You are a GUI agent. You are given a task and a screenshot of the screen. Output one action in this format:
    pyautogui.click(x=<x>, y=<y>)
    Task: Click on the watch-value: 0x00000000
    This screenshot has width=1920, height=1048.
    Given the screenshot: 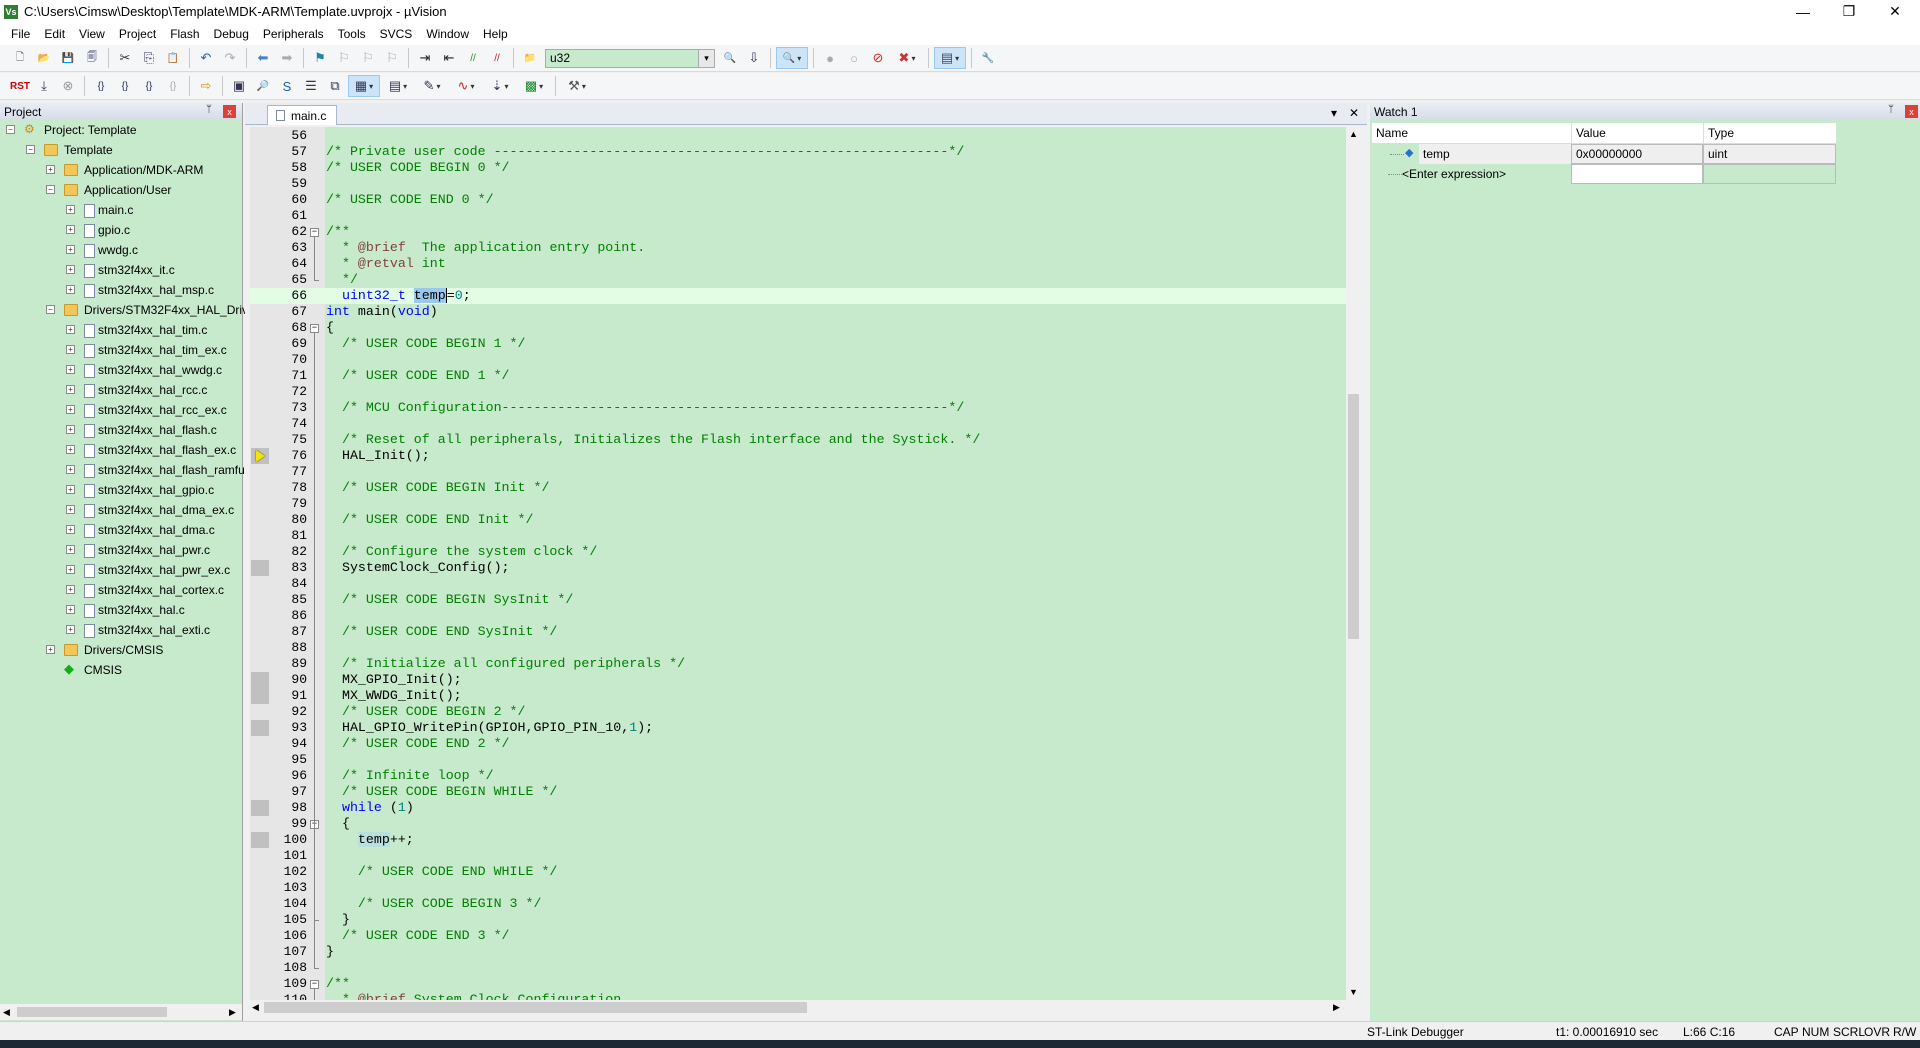 What is the action you would take?
    pyautogui.click(x=1637, y=154)
    